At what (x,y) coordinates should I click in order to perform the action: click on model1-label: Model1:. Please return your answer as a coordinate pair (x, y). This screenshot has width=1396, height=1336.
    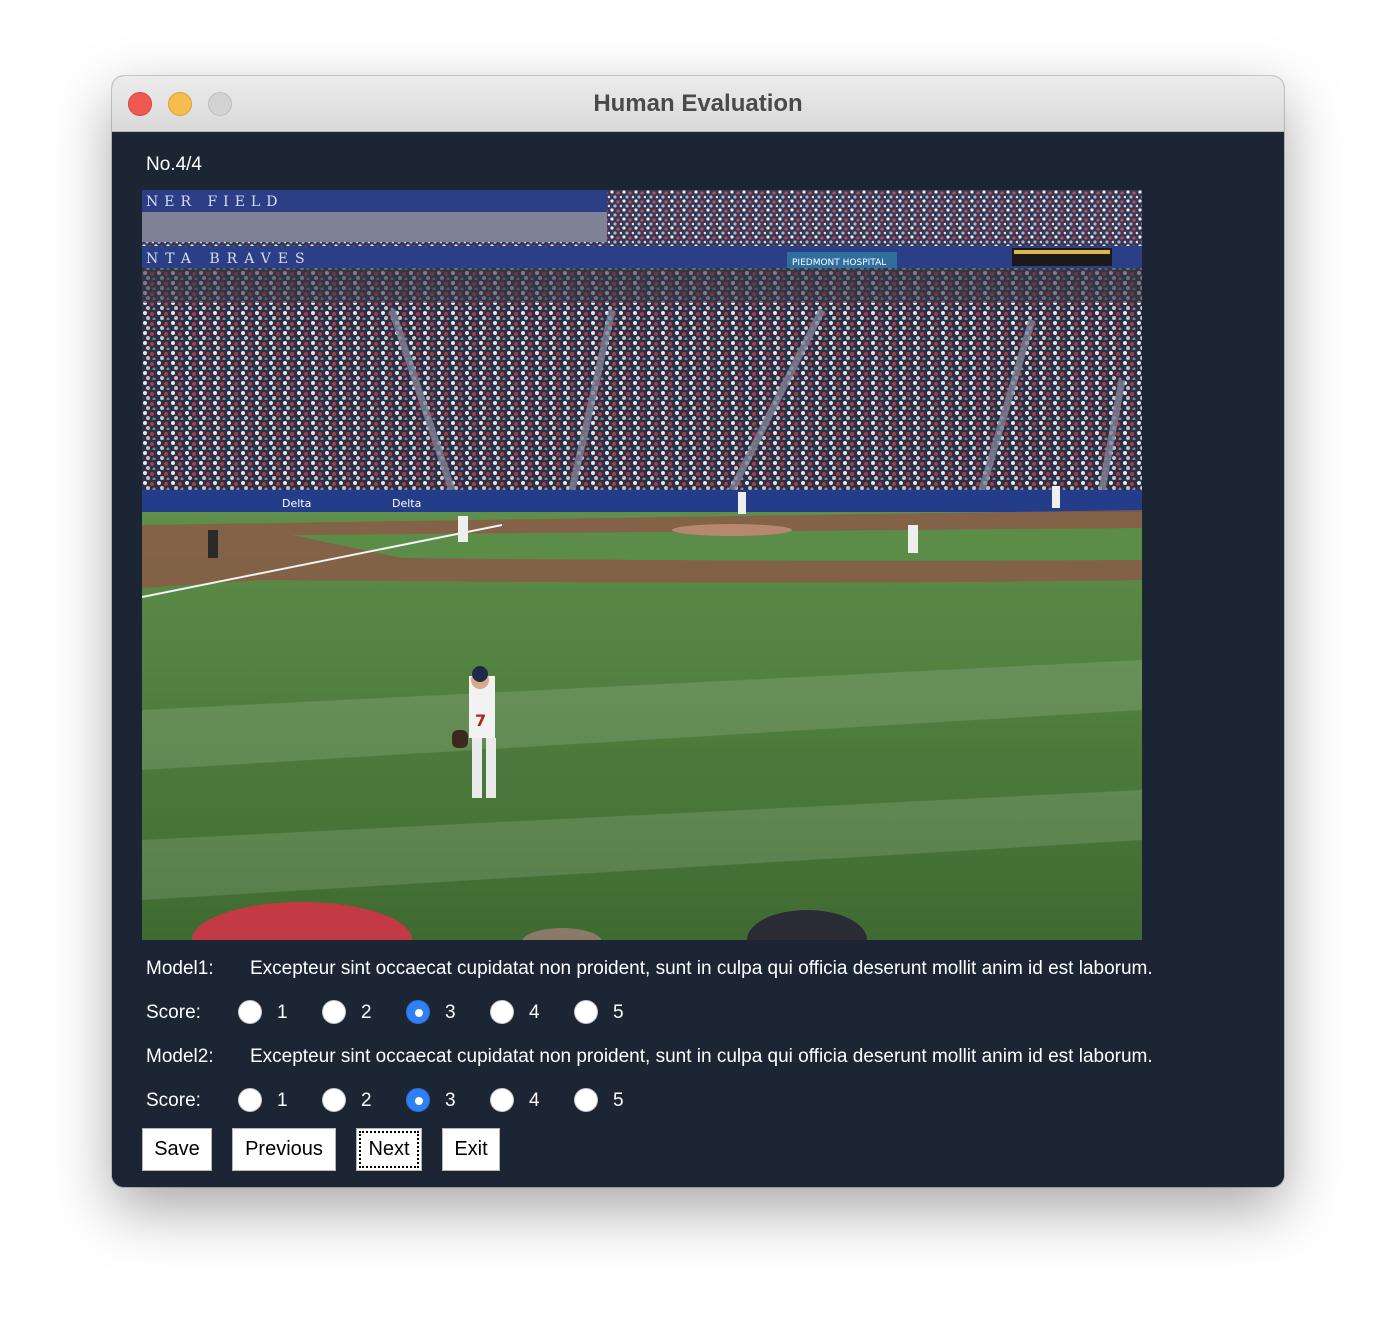
    Looking at the image, I should click on (180, 968).